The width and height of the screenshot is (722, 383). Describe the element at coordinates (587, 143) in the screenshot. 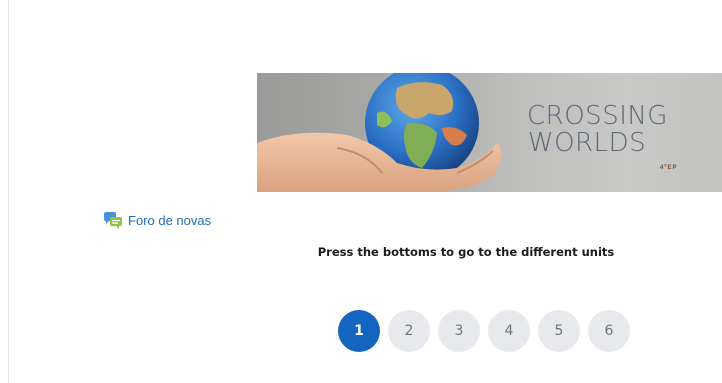

I see `banner-title-line2: WORLDS` at that location.